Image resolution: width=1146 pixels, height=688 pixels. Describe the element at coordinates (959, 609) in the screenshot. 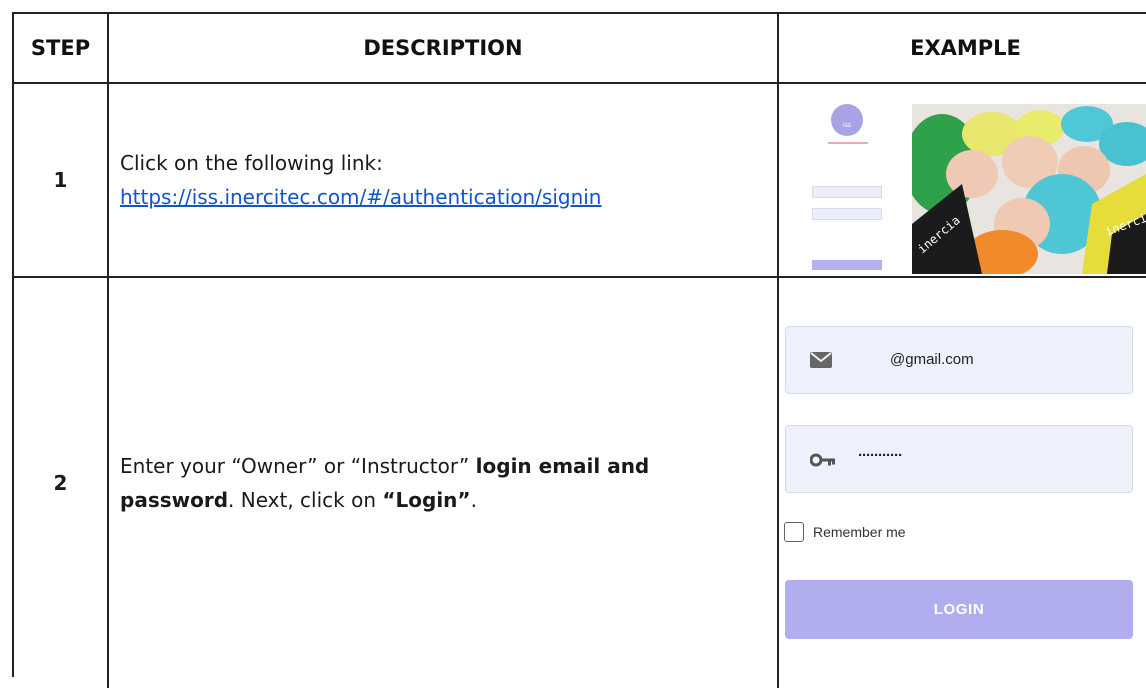

I see `login-button: LOGIN` at that location.